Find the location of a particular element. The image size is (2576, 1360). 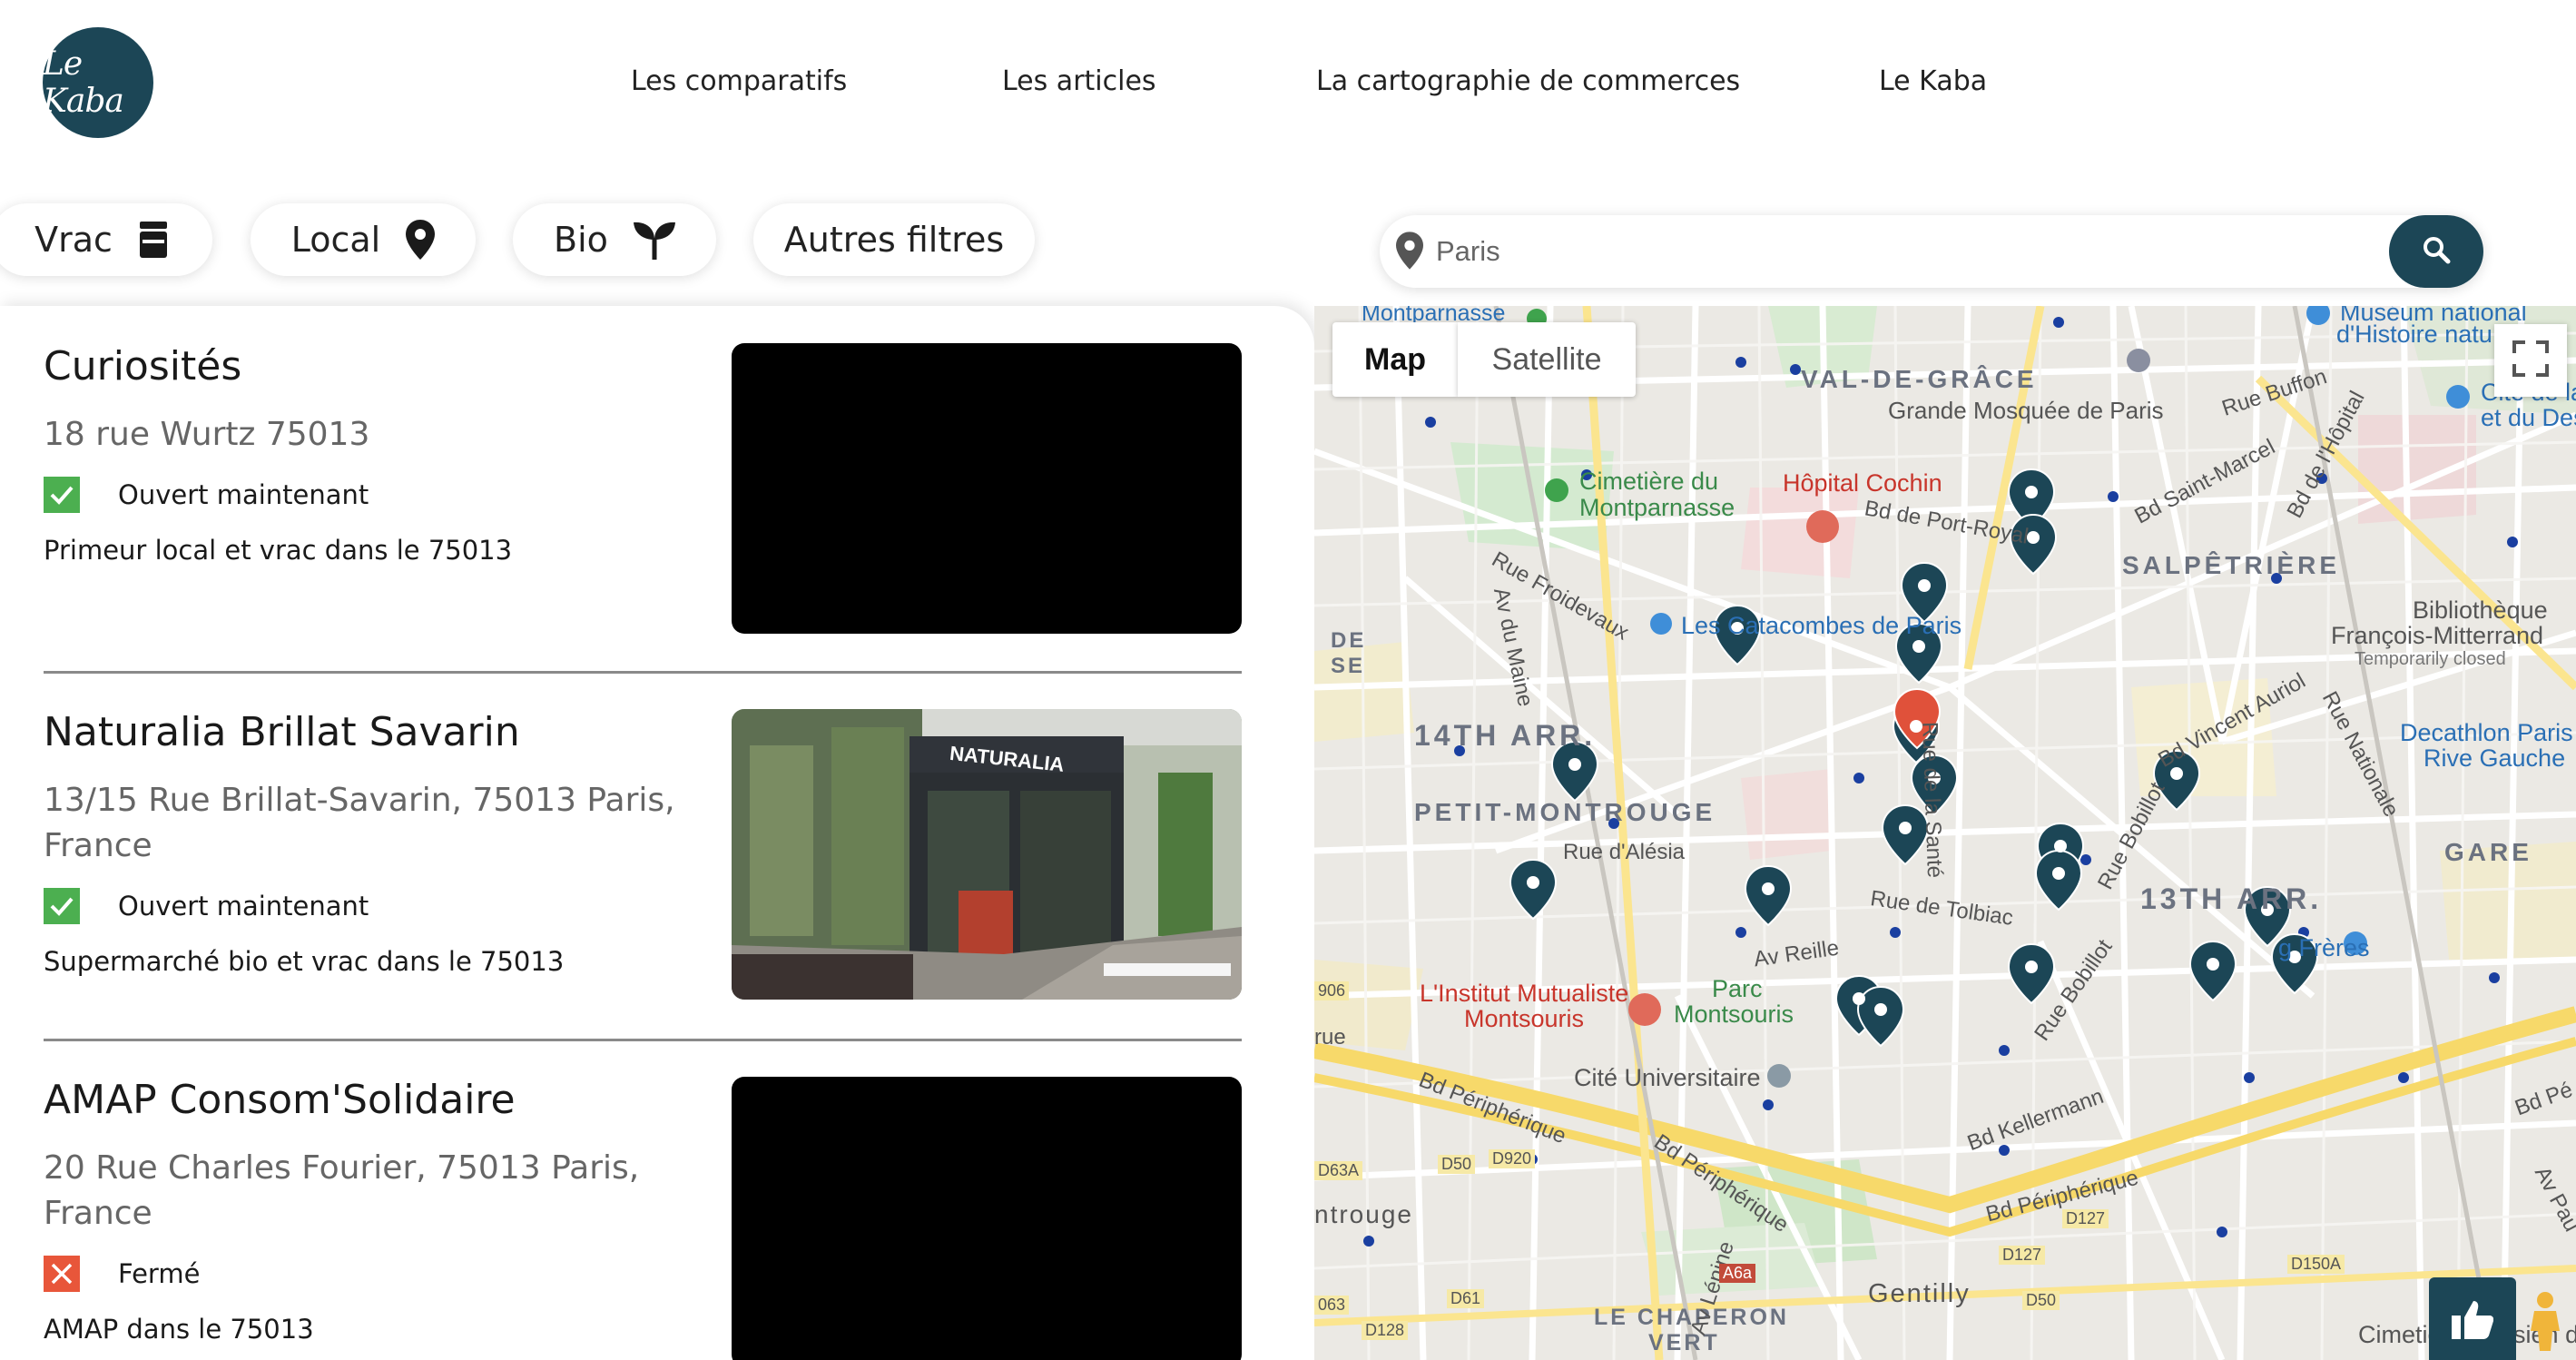

map-label: Grande Mosquée de Paris is located at coordinates (2026, 411).